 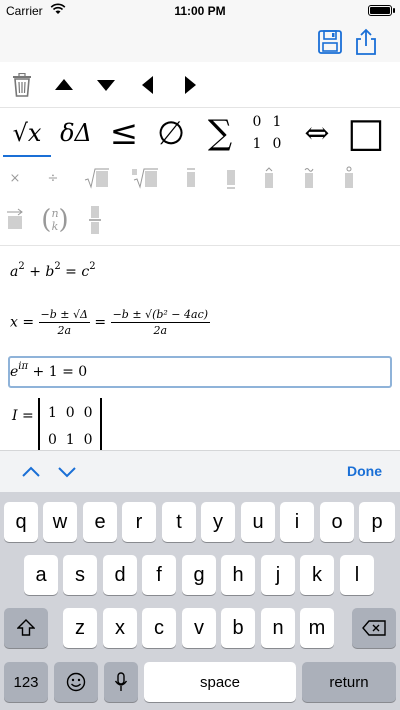 I want to click on delete-key, so click(x=374, y=628).